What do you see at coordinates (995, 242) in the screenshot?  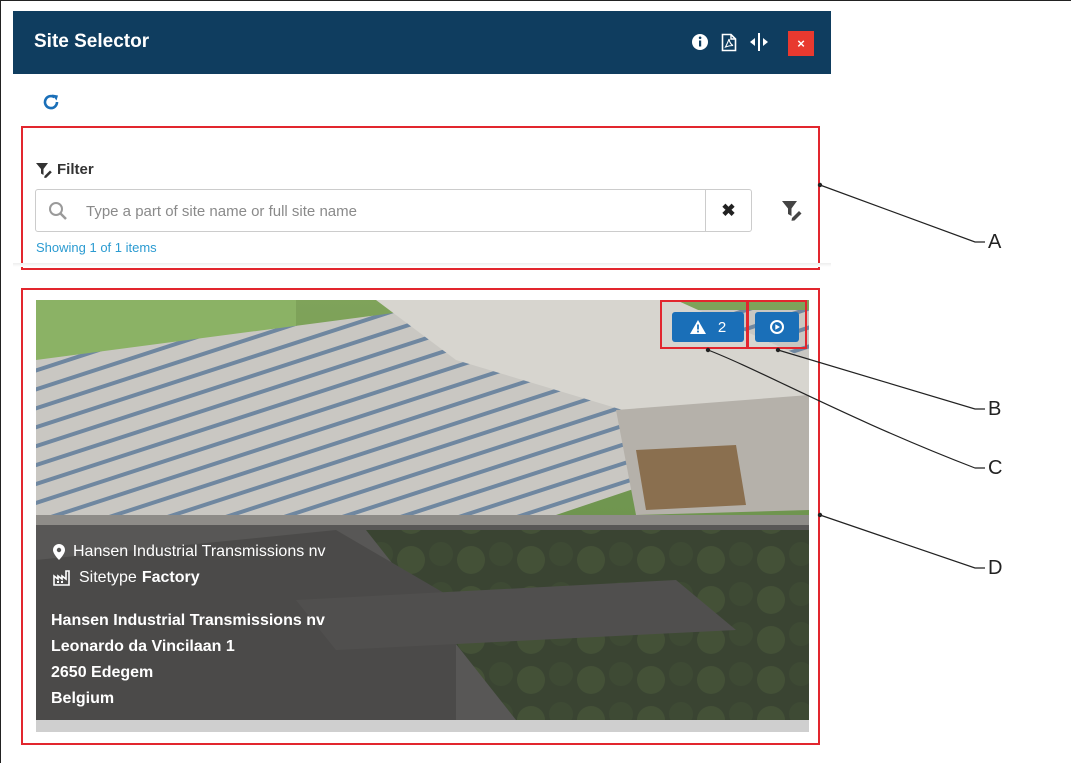 I see `callout-label-a: A` at bounding box center [995, 242].